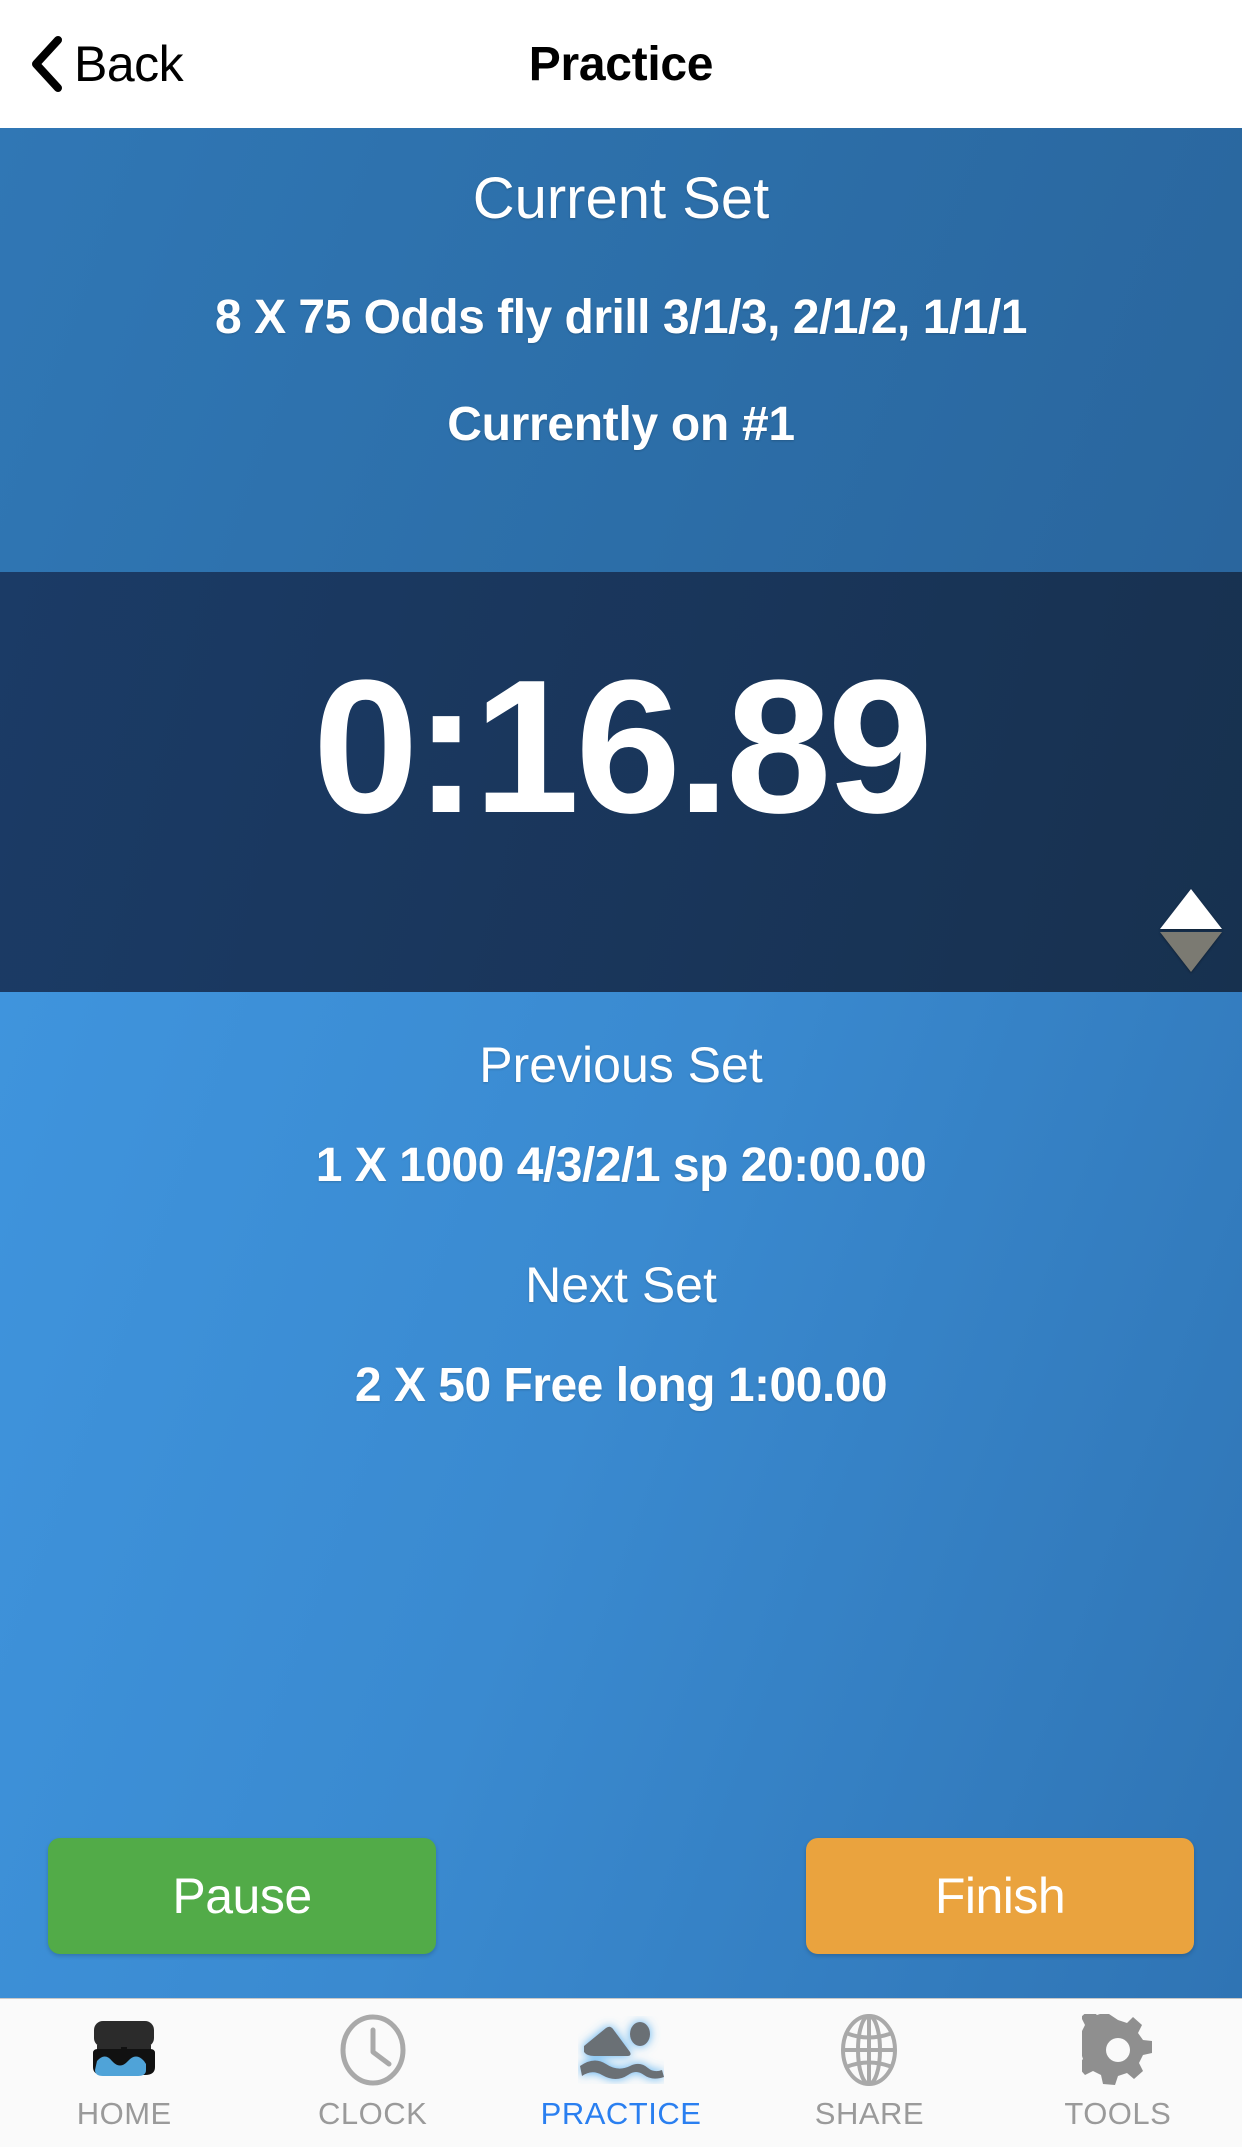  I want to click on gear-icon, so click(1117, 2050).